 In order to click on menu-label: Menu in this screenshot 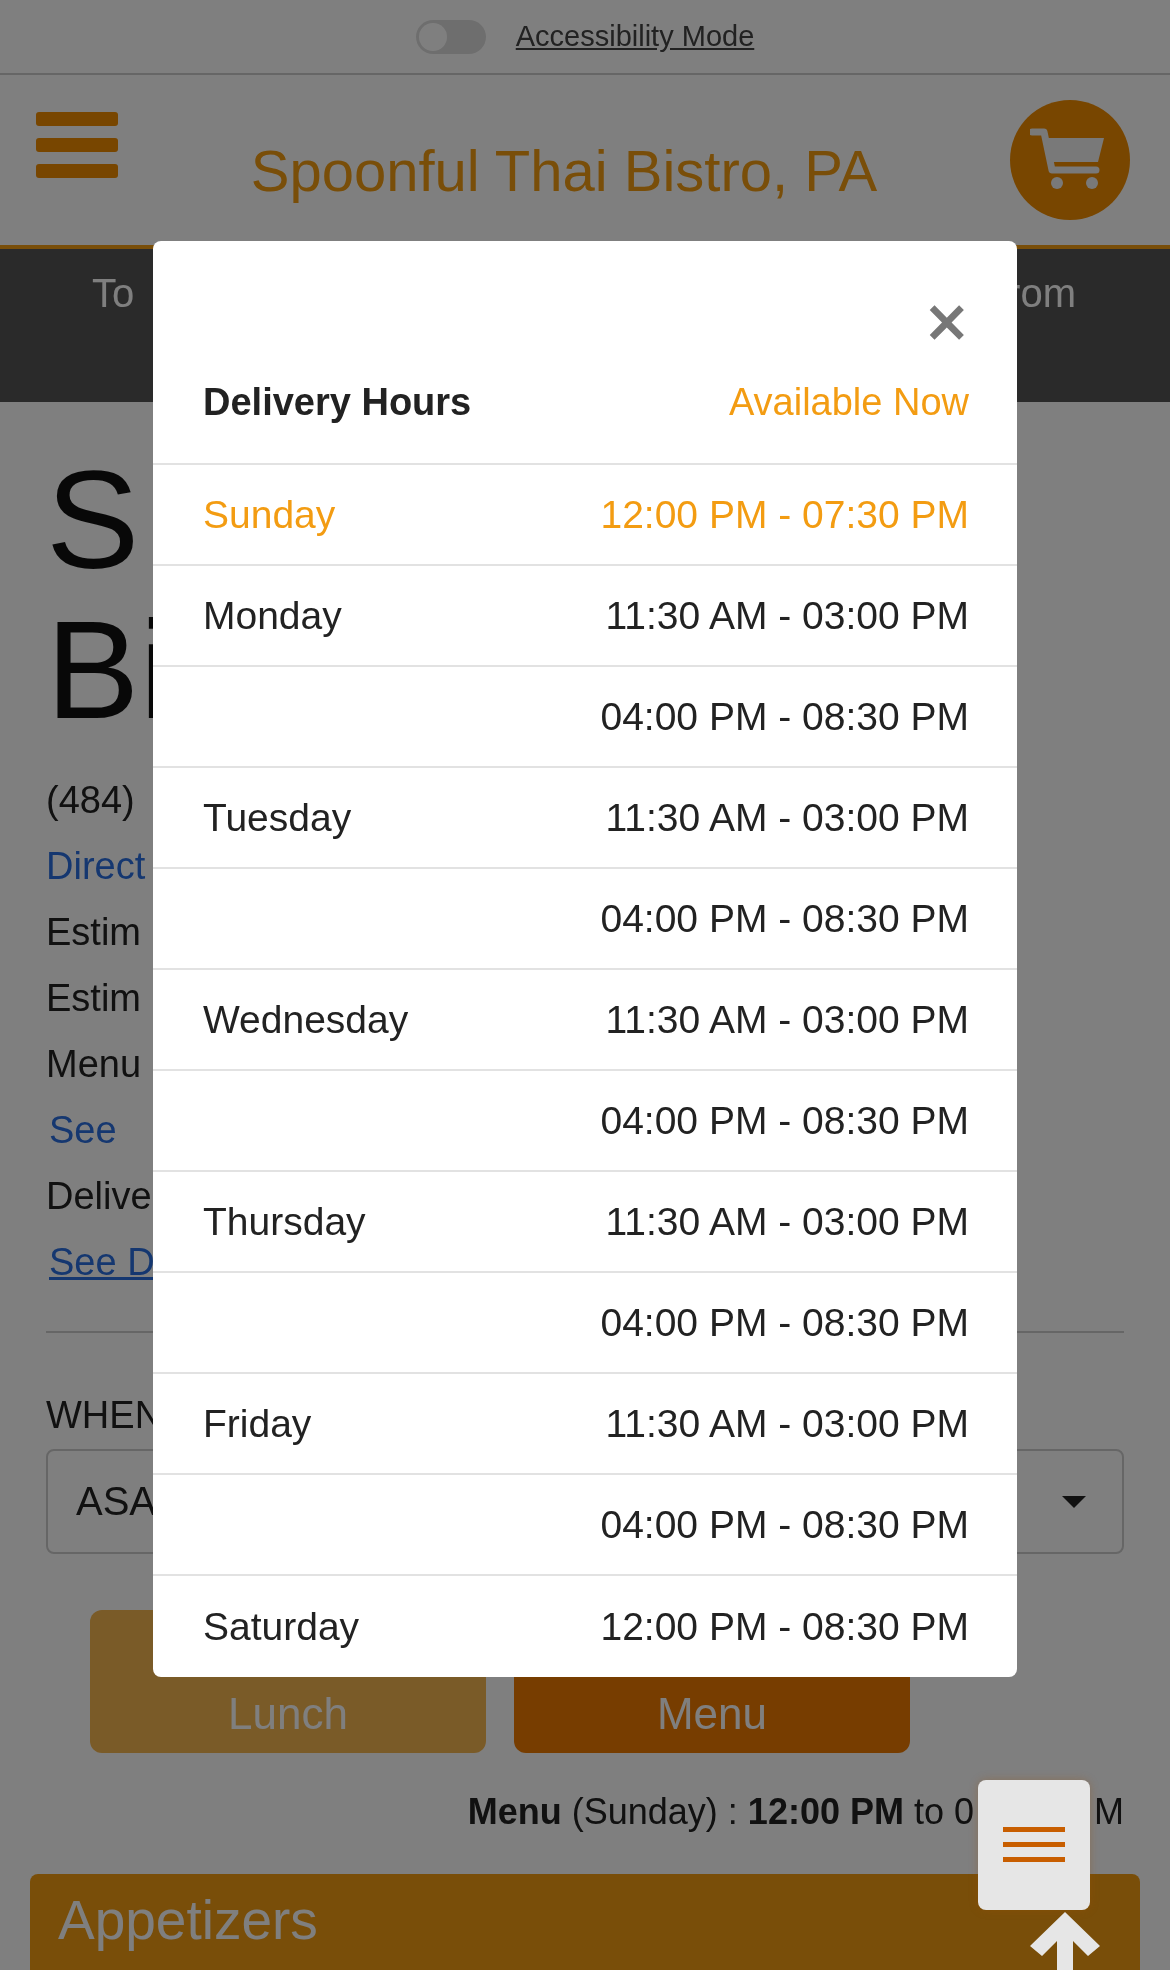, I will do `click(94, 1064)`.